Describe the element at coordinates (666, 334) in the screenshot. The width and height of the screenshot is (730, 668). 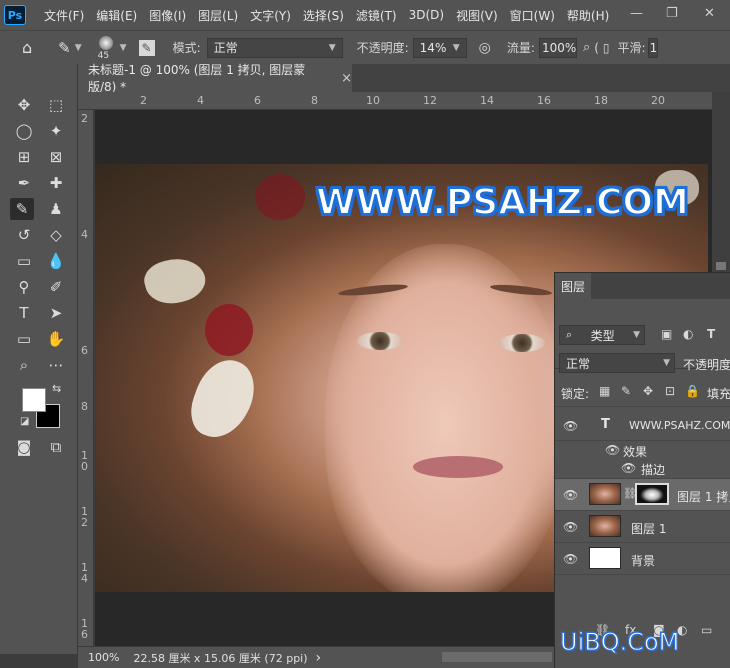
I see `image-filter-icon: ▣` at that location.